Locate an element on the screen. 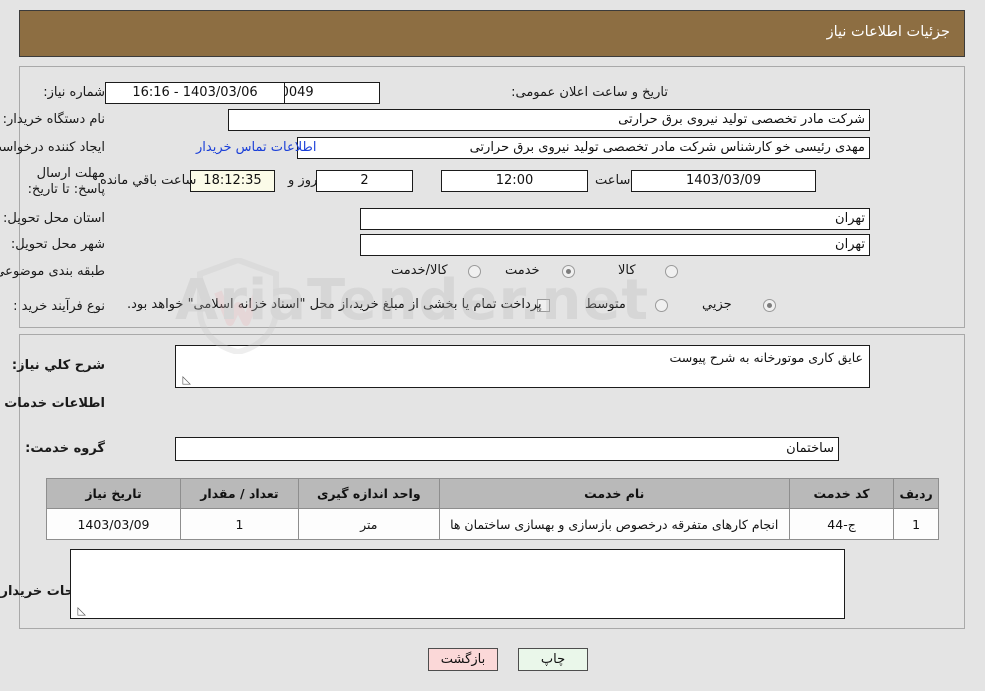 The height and width of the screenshot is (691, 985). response-deadline-label: مهلت ارسال پاسخ: تا تاریخ: is located at coordinates (66, 181).